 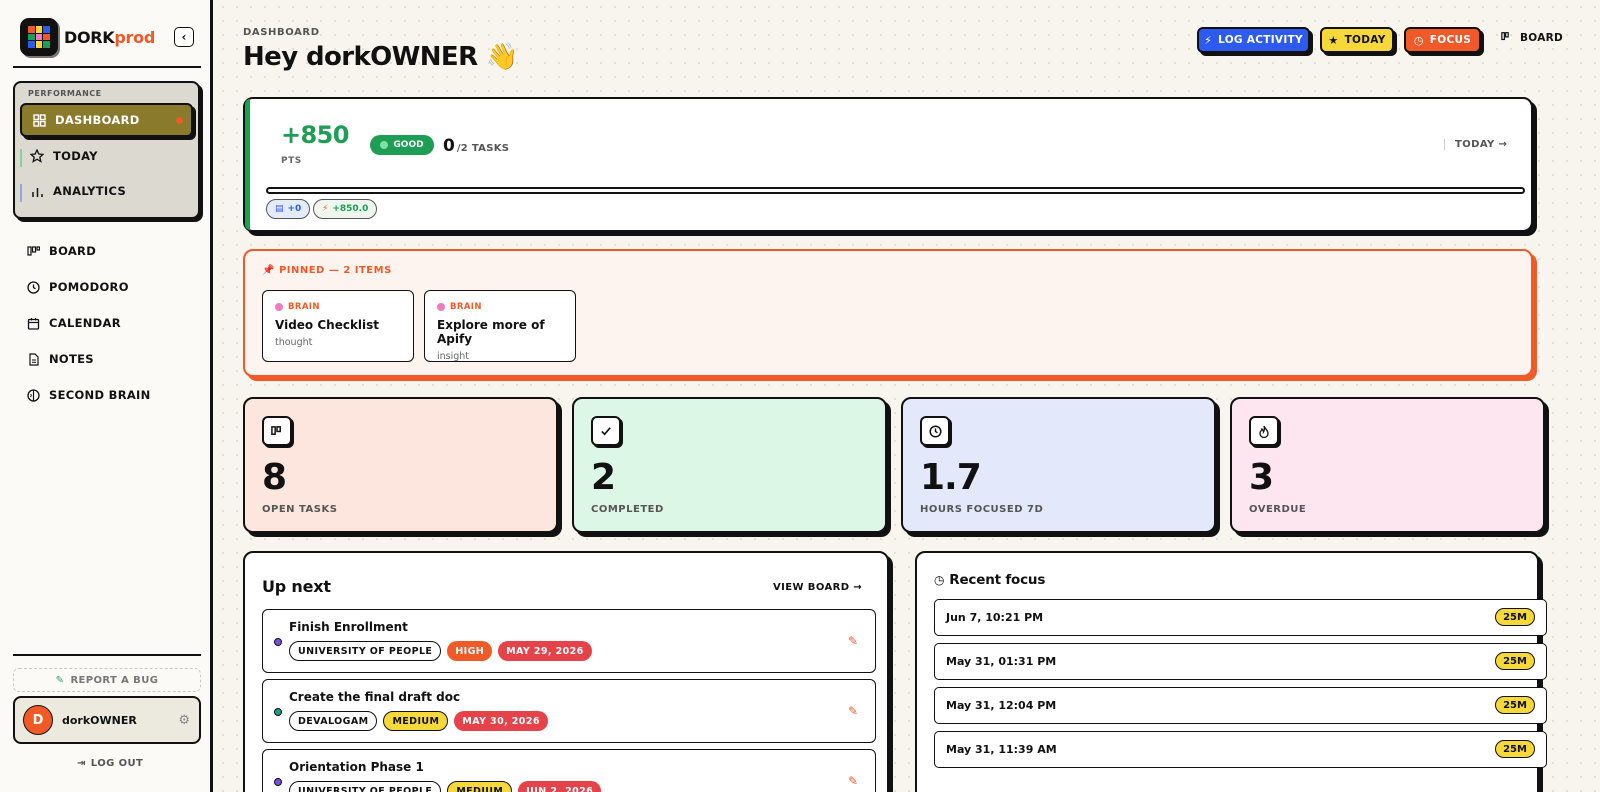 What do you see at coordinates (179, 120) in the screenshot?
I see `active-indicator-dot` at bounding box center [179, 120].